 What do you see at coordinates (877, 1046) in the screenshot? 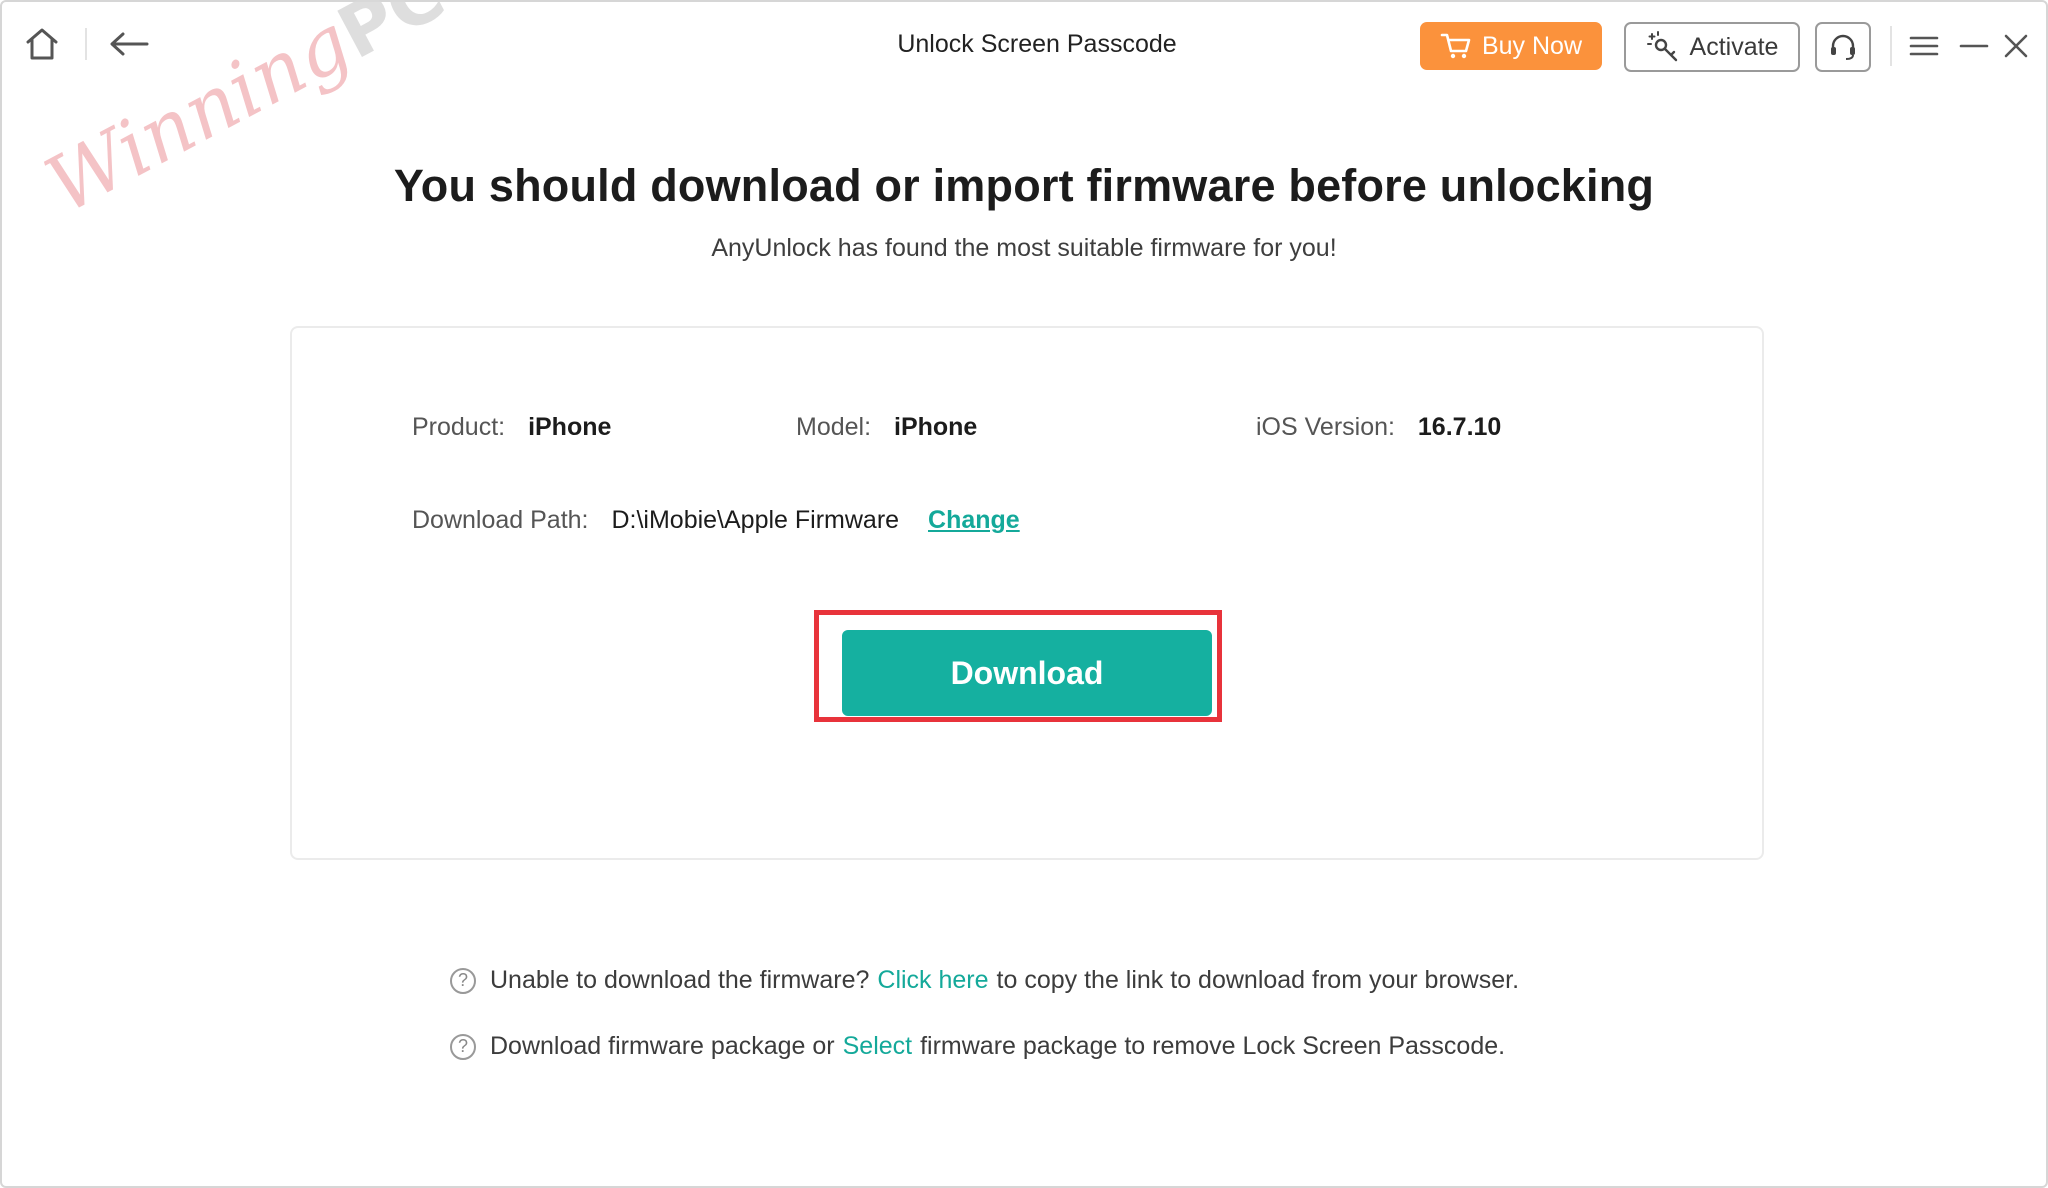
I see `select-package-link: Select` at bounding box center [877, 1046].